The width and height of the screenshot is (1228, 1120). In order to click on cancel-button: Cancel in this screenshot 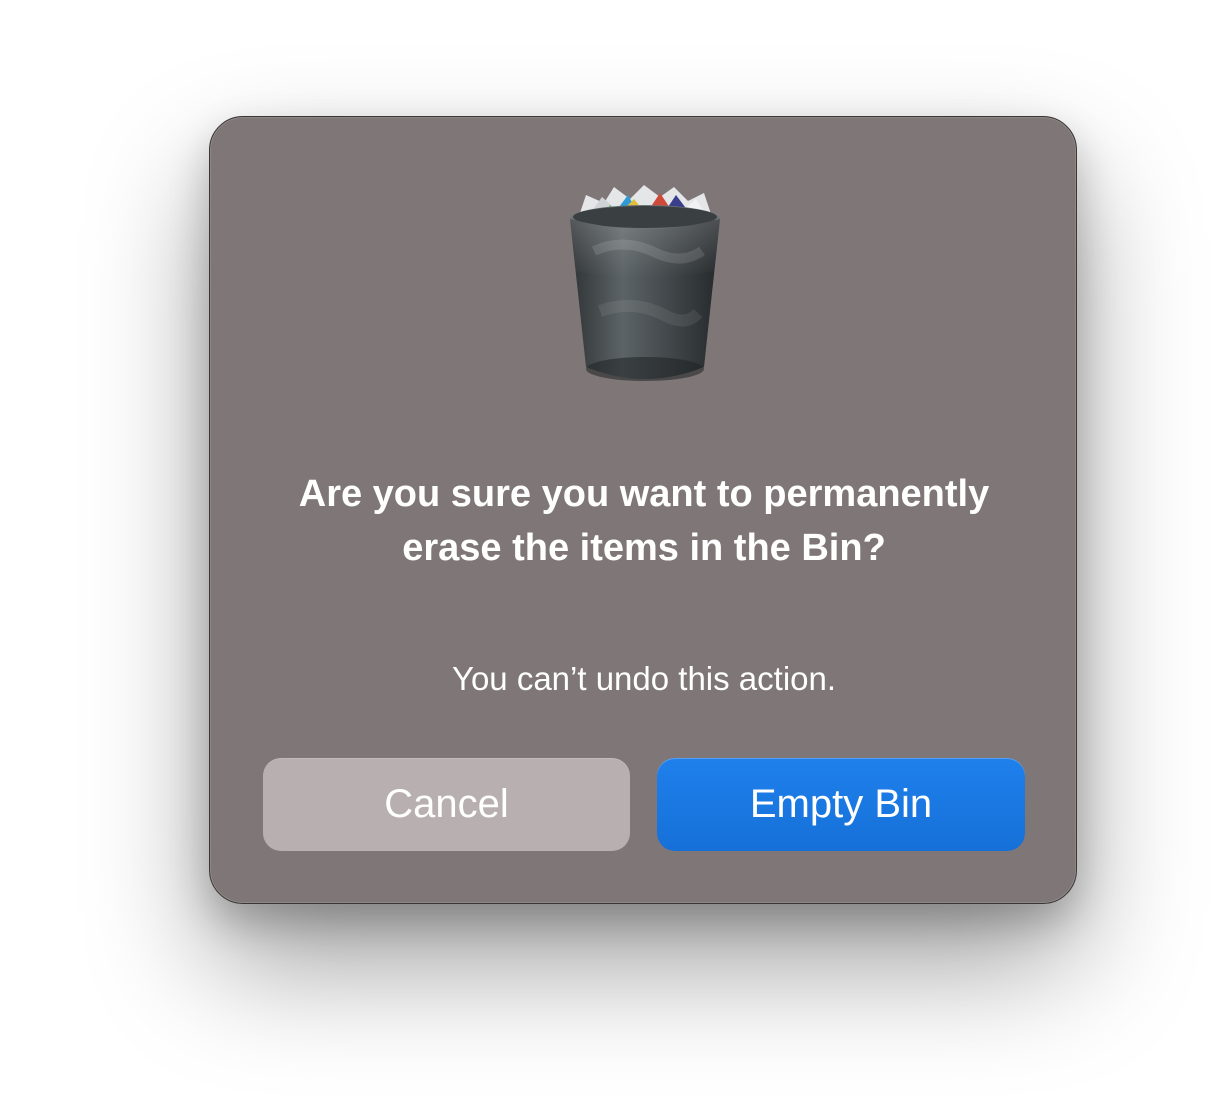, I will do `click(446, 804)`.